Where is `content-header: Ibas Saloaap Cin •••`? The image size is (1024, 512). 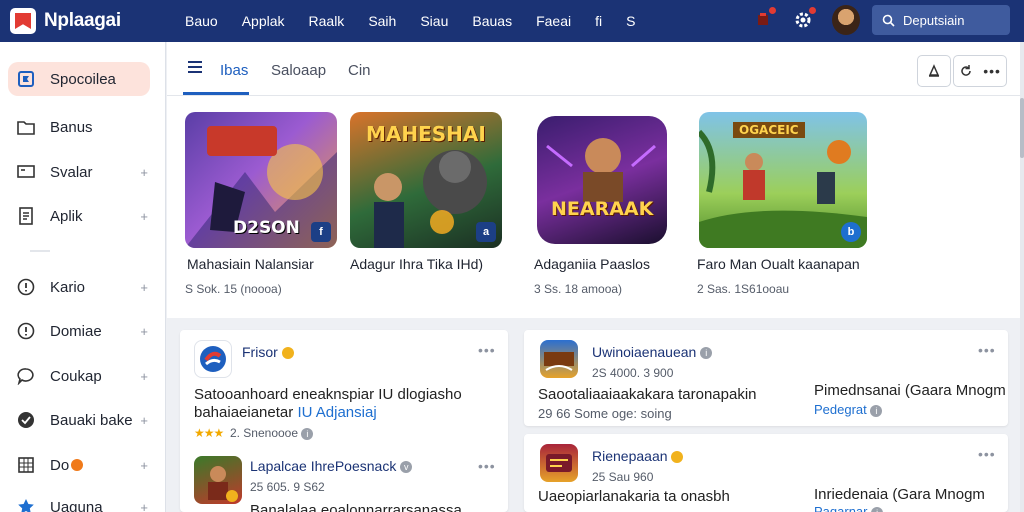 content-header: Ibas Saloaap Cin ••• is located at coordinates (593, 69).